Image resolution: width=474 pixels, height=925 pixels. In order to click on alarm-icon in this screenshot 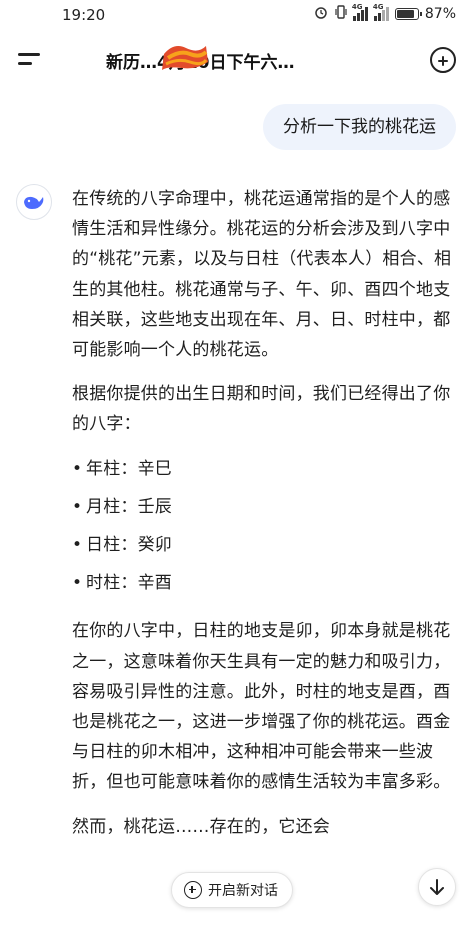, I will do `click(321, 13)`.